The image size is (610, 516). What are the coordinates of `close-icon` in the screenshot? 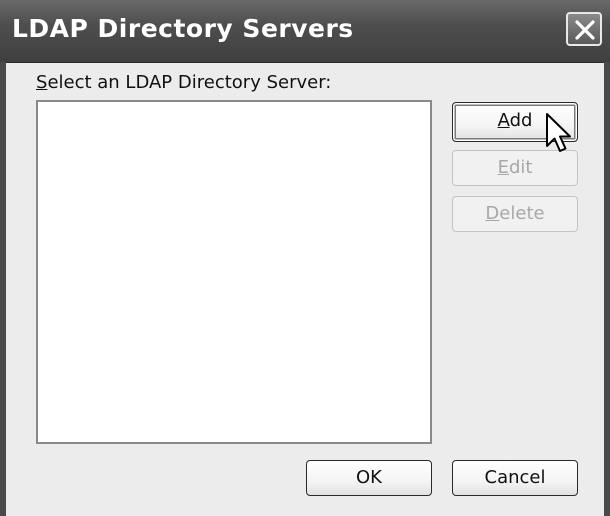 It's located at (585, 30).